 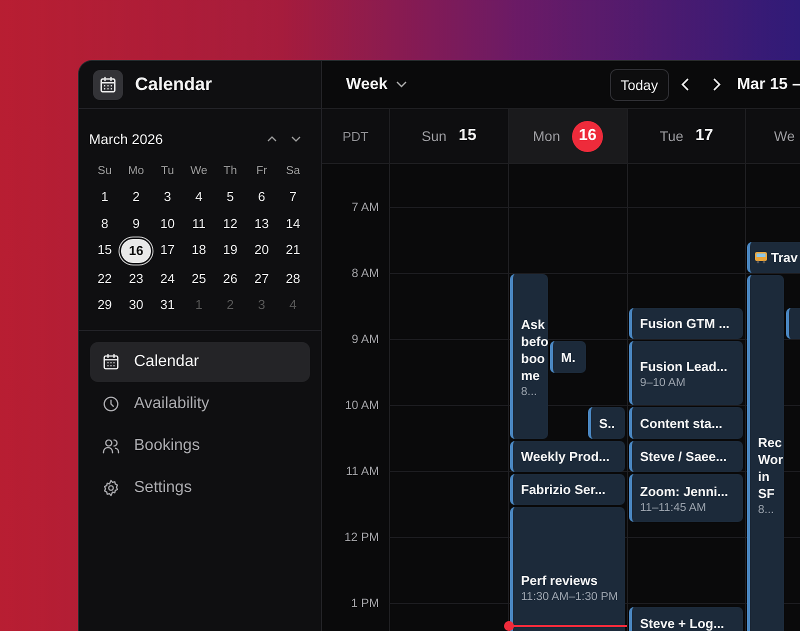 I want to click on date-cell: 6, so click(x=262, y=197).